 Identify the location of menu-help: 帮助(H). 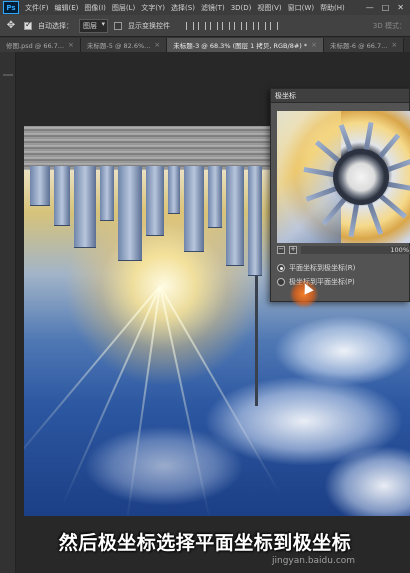
(332, 8).